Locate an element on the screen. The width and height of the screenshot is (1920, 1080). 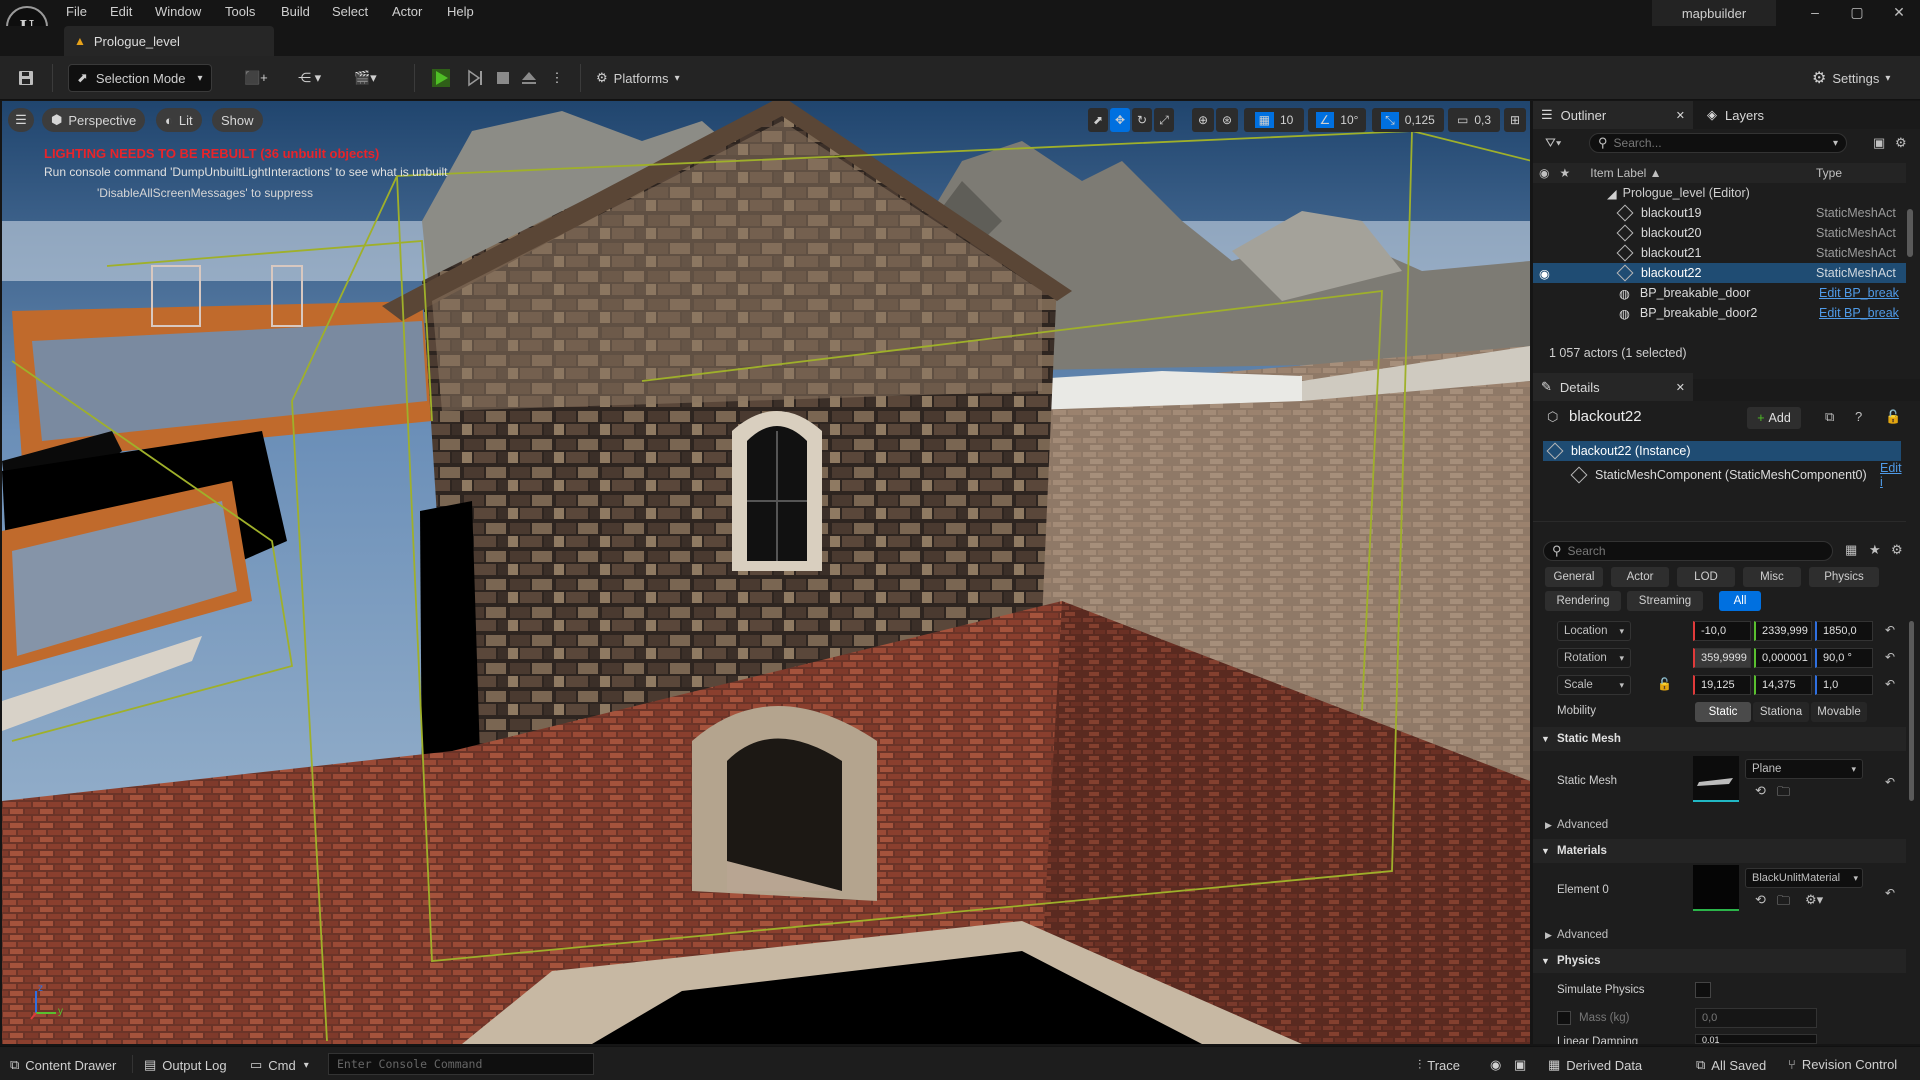
table-view-icon: ▦ is located at coordinates (1851, 550).